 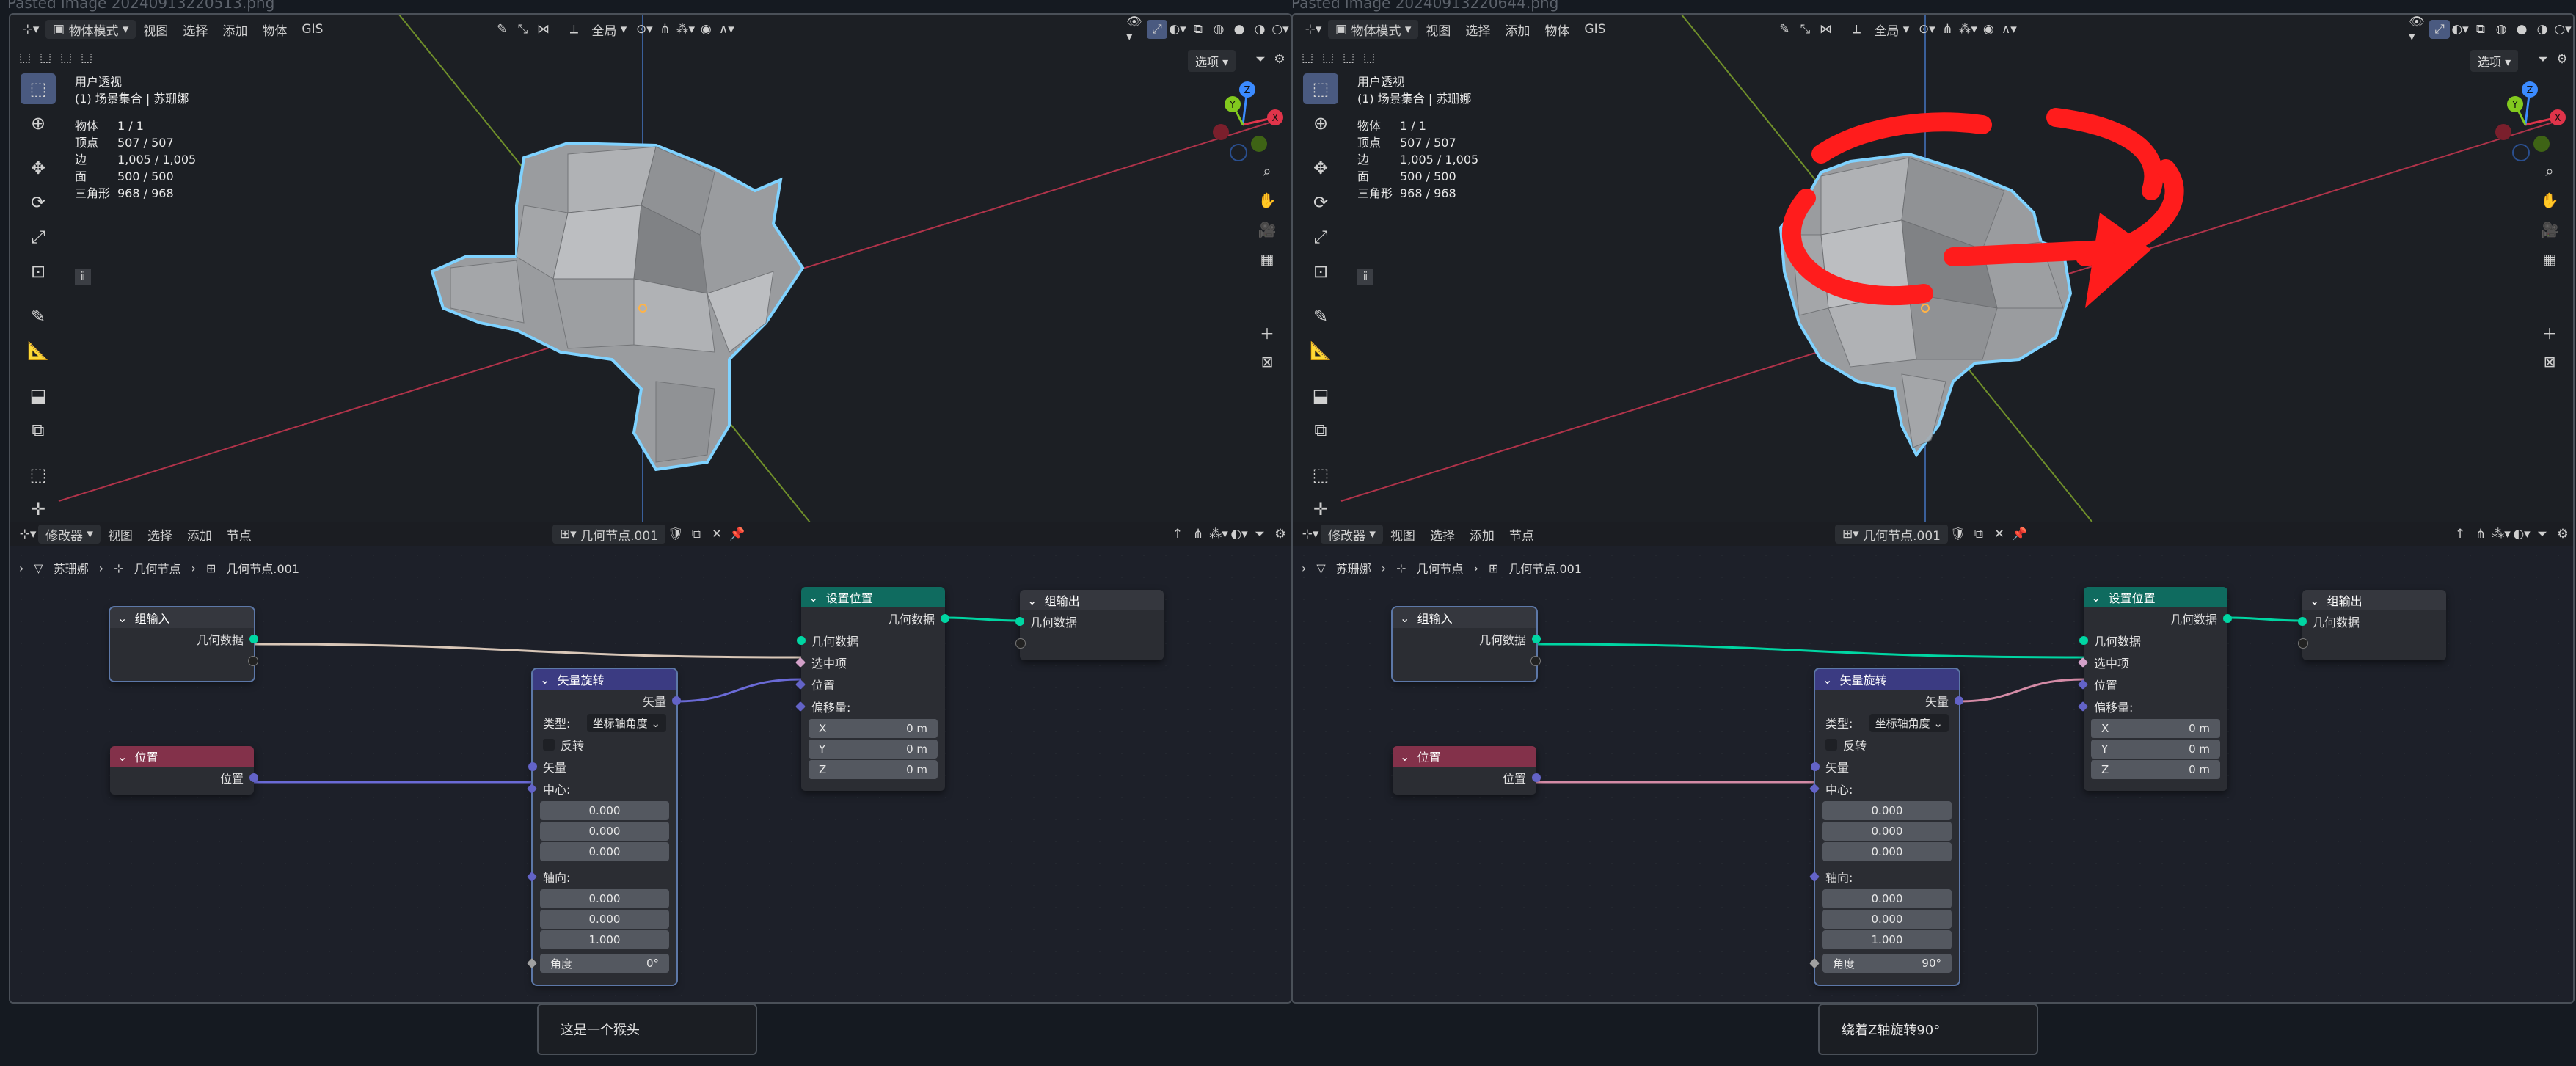 What do you see at coordinates (235, 29) in the screenshot?
I see `menu-add: 添加` at bounding box center [235, 29].